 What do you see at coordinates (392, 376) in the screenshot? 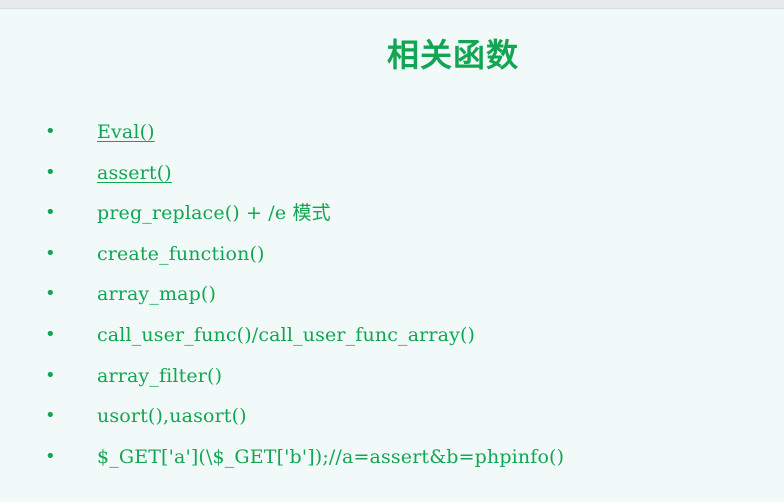
I see `list-item: • array_filter()` at bounding box center [392, 376].